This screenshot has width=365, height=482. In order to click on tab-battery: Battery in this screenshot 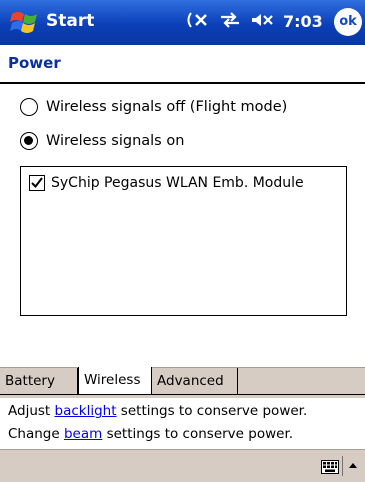, I will do `click(39, 381)`.